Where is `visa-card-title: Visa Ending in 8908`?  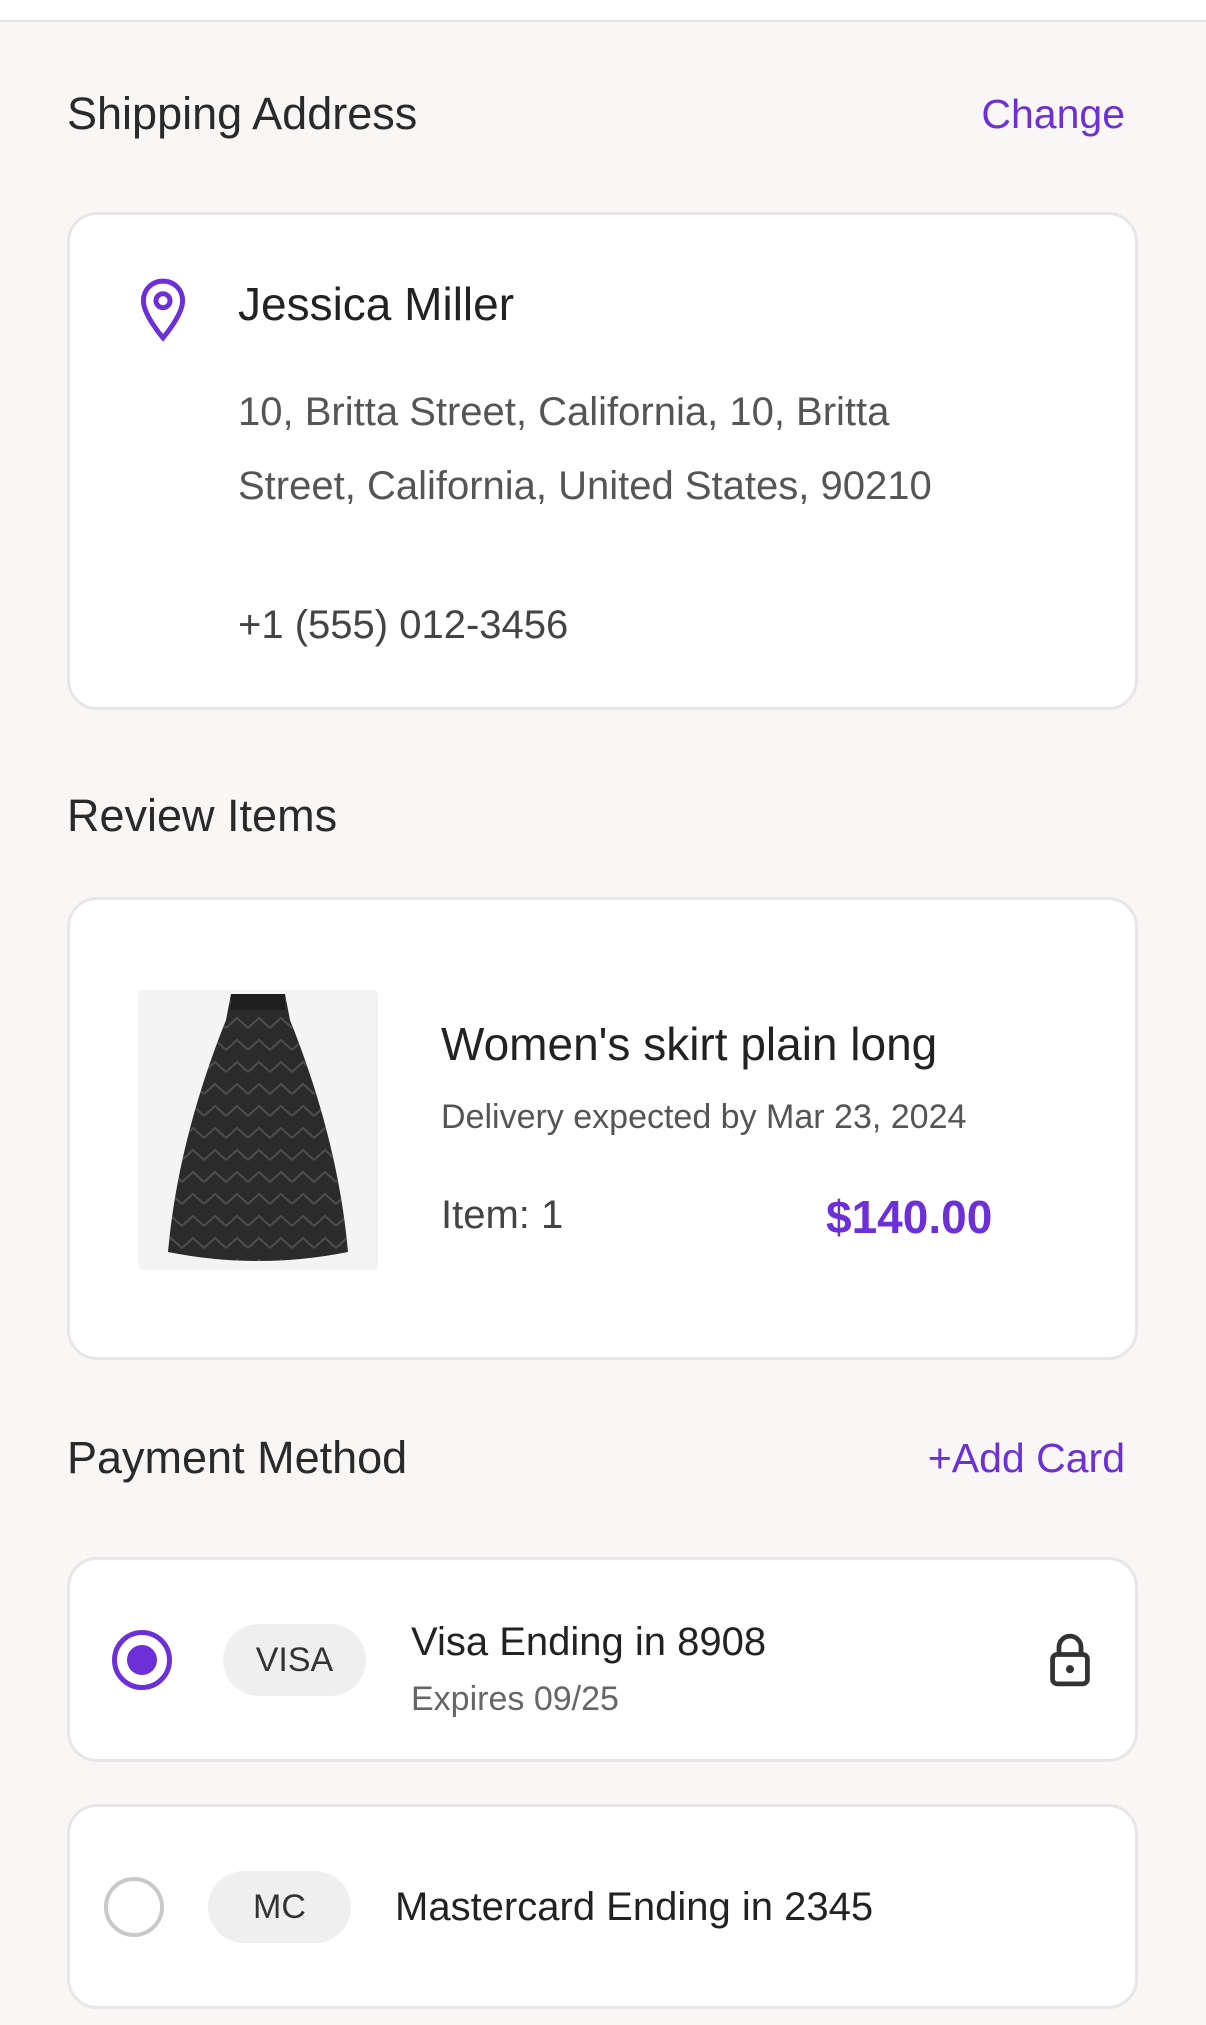
visa-card-title: Visa Ending in 8908 is located at coordinates (589, 1642).